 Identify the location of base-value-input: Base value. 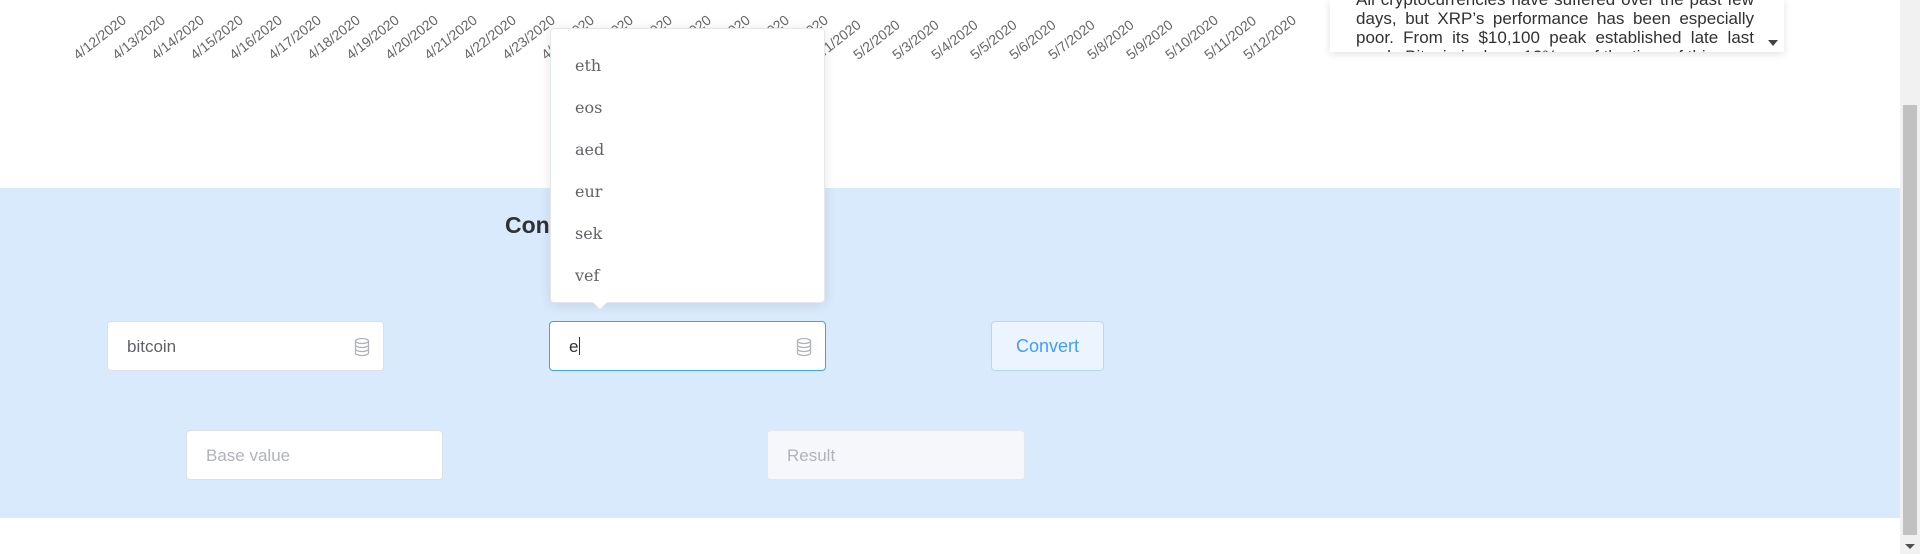
(314, 455).